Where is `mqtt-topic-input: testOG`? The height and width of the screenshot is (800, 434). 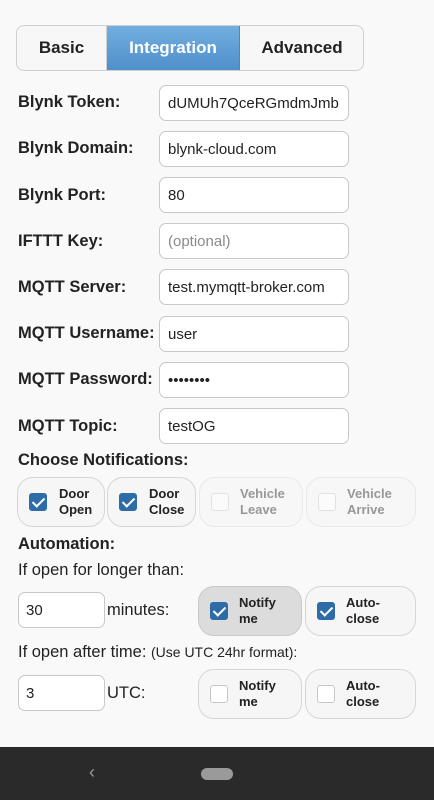 mqtt-topic-input: testOG is located at coordinates (254, 426).